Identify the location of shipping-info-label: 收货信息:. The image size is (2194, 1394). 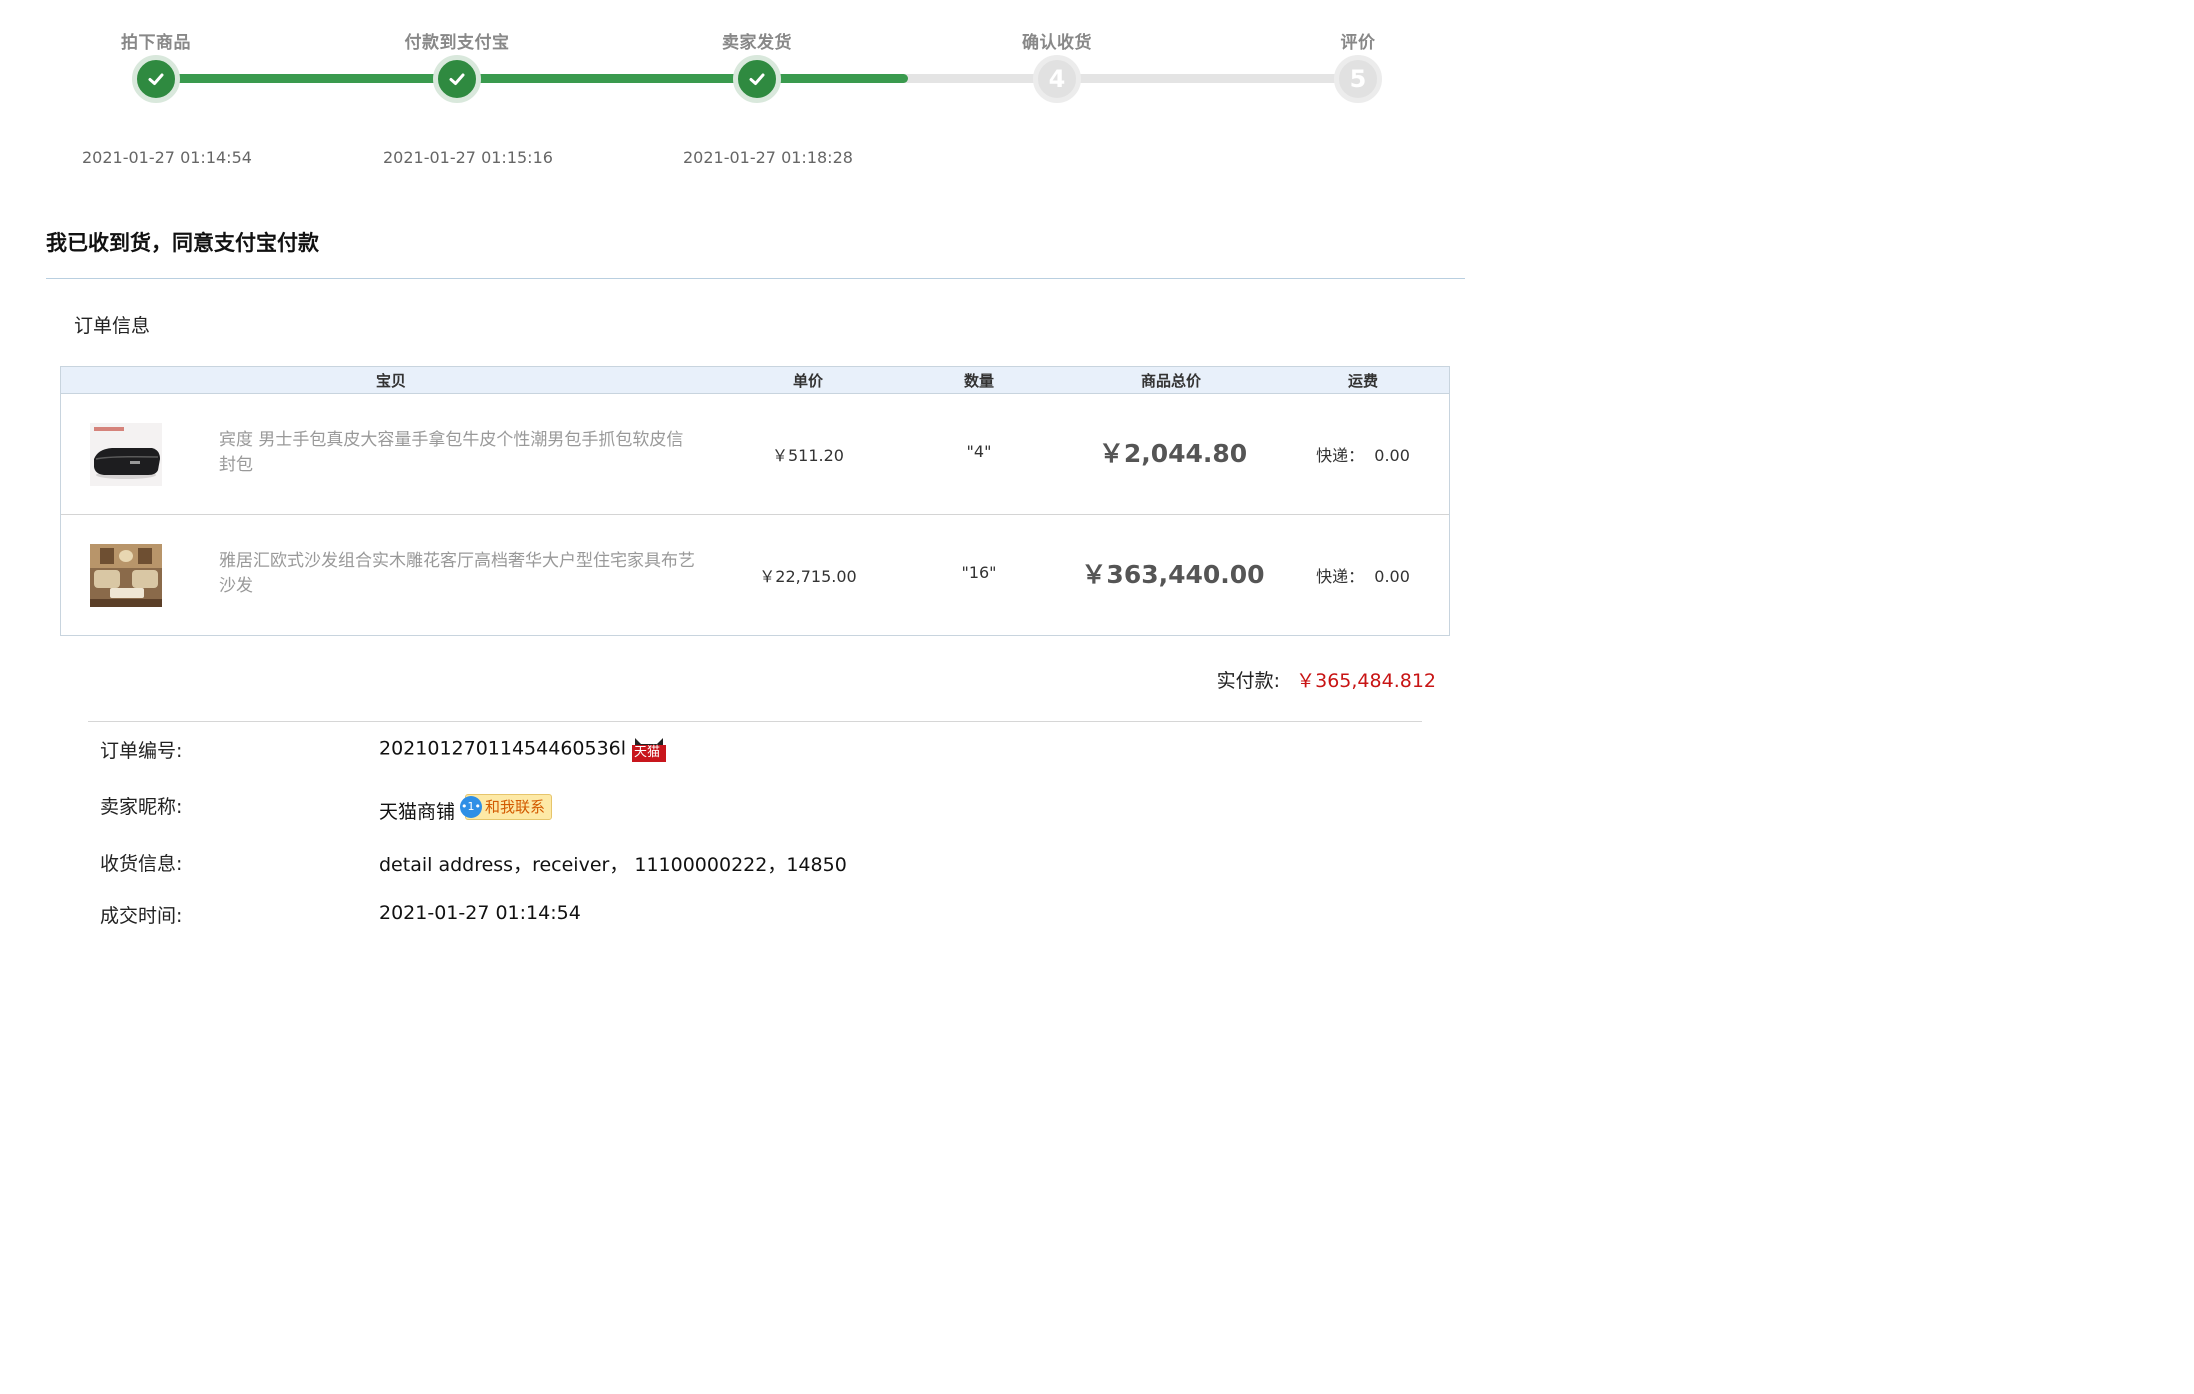
(141, 864).